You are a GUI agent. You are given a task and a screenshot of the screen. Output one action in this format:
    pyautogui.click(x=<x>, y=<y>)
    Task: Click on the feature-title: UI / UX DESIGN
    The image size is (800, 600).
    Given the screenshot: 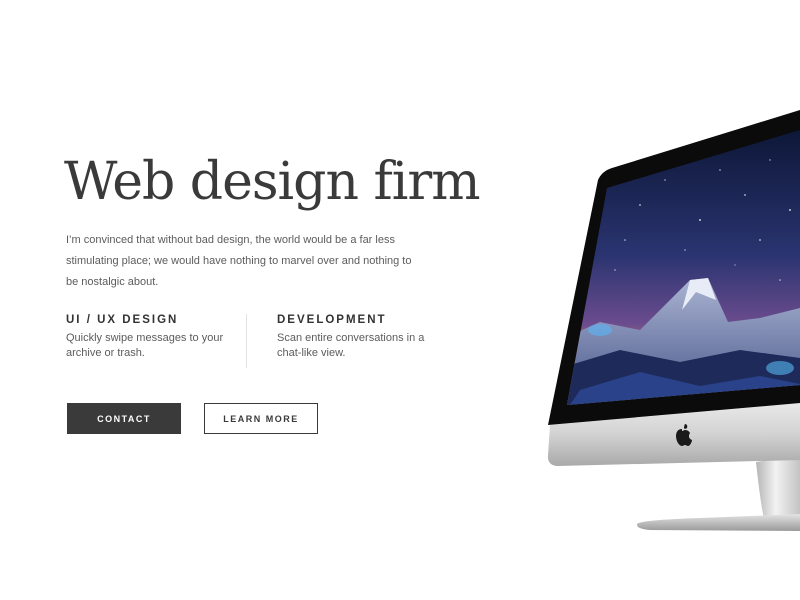 What is the action you would take?
    pyautogui.click(x=122, y=320)
    